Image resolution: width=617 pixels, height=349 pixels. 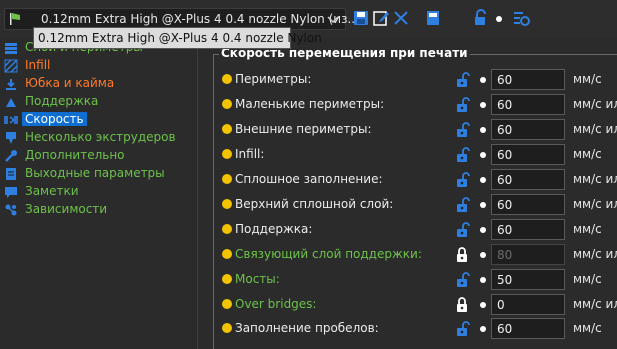 I want to click on dependencies-icon, so click(x=11, y=210).